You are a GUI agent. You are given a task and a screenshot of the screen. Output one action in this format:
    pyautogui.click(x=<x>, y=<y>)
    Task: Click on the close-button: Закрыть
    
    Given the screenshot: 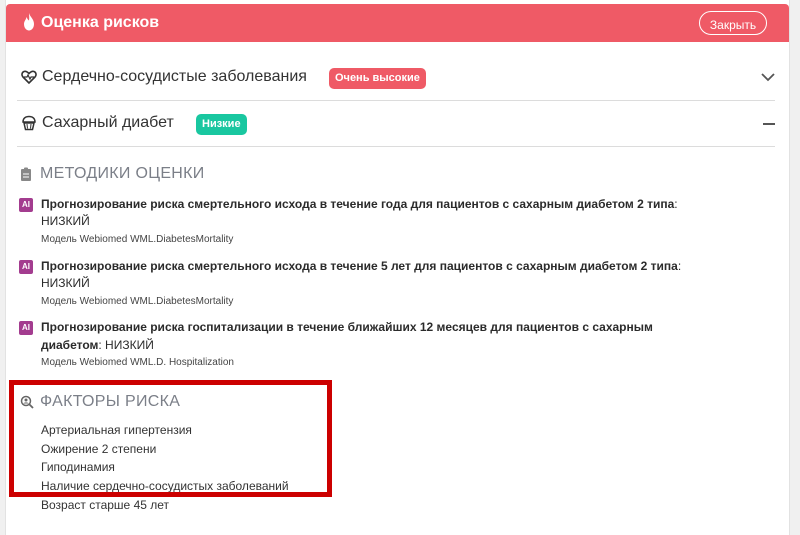 What is the action you would take?
    pyautogui.click(x=733, y=23)
    